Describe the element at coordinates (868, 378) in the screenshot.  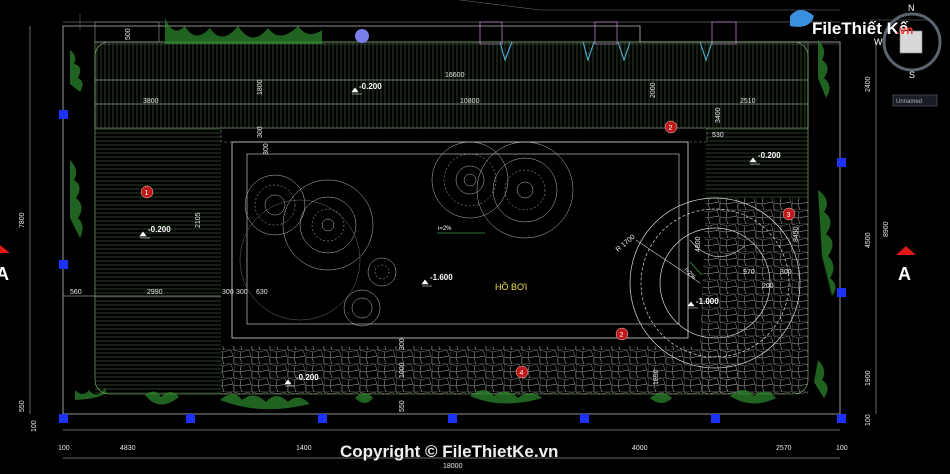
I see `dim-right-2: 1900` at that location.